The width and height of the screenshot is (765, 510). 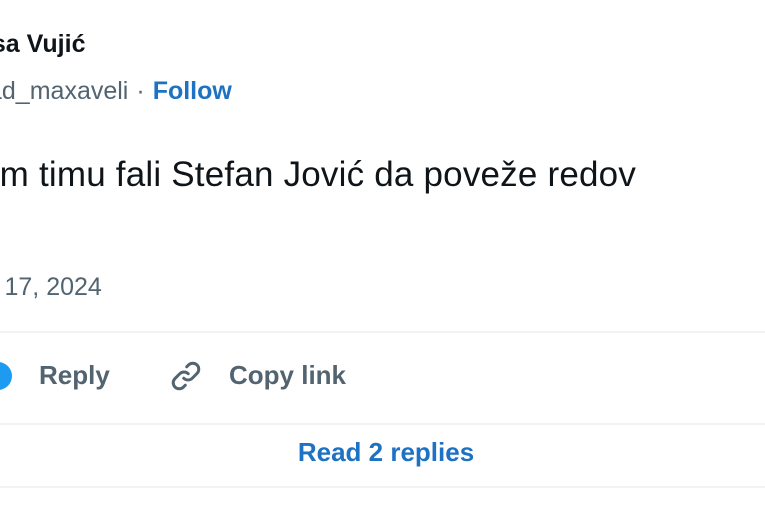 What do you see at coordinates (382, 452) in the screenshot?
I see `read-replies-link: Read 2 replies` at bounding box center [382, 452].